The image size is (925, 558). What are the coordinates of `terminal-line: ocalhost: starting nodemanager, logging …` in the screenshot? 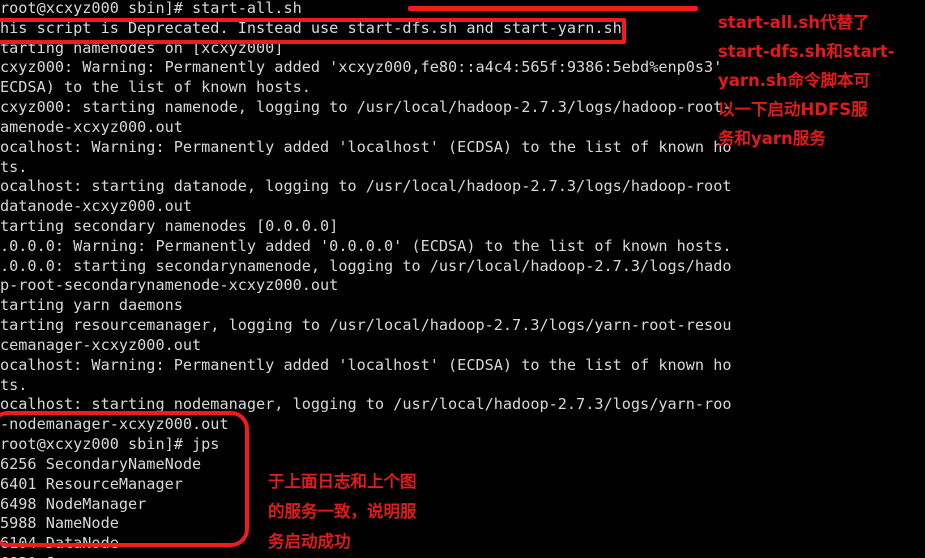 It's located at (366, 404).